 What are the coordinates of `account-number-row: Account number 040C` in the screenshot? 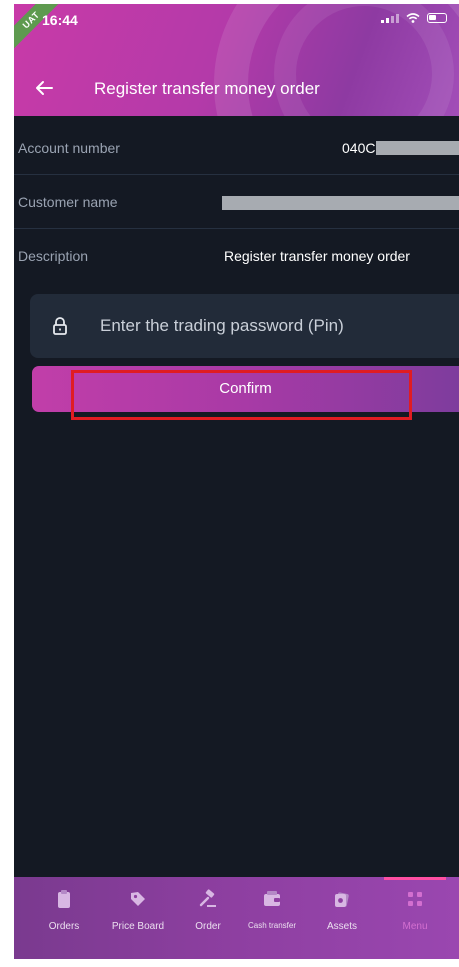 It's located at (236, 148).